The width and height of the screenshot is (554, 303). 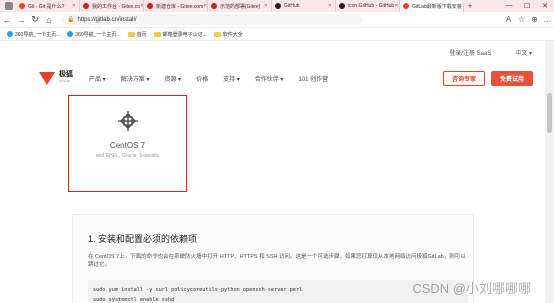 What do you see at coordinates (371, 6) in the screenshot?
I see `tab-label: icon GitHub - GitHub` at bounding box center [371, 6].